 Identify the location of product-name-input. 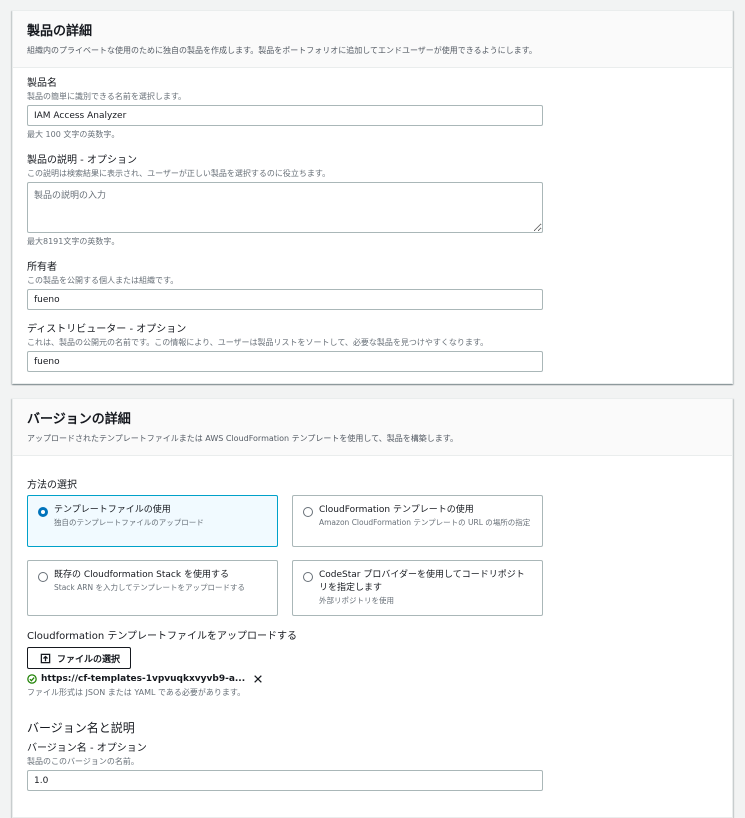
(285, 115).